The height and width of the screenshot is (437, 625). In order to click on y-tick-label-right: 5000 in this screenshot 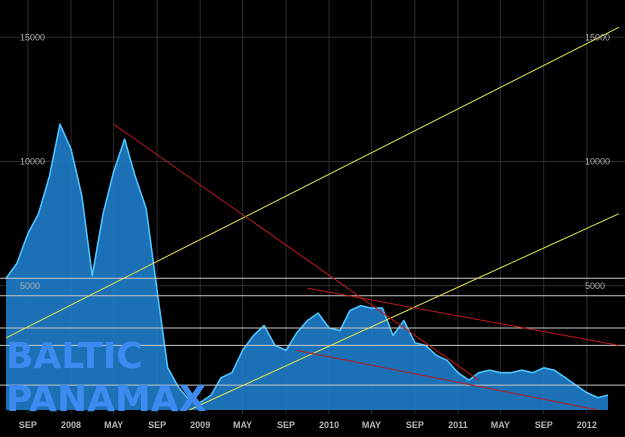, I will do `click(595, 286)`.